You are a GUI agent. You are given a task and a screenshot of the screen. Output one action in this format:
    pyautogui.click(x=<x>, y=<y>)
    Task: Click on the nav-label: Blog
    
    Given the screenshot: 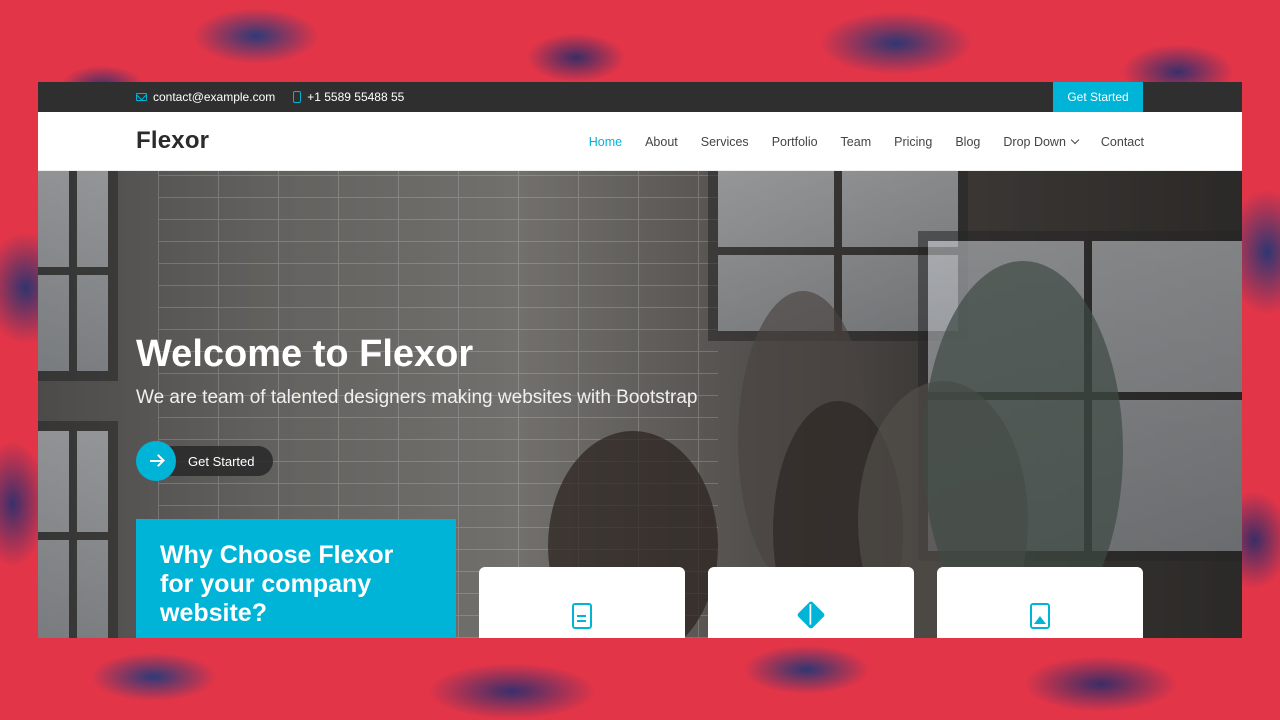 What is the action you would take?
    pyautogui.click(x=968, y=141)
    